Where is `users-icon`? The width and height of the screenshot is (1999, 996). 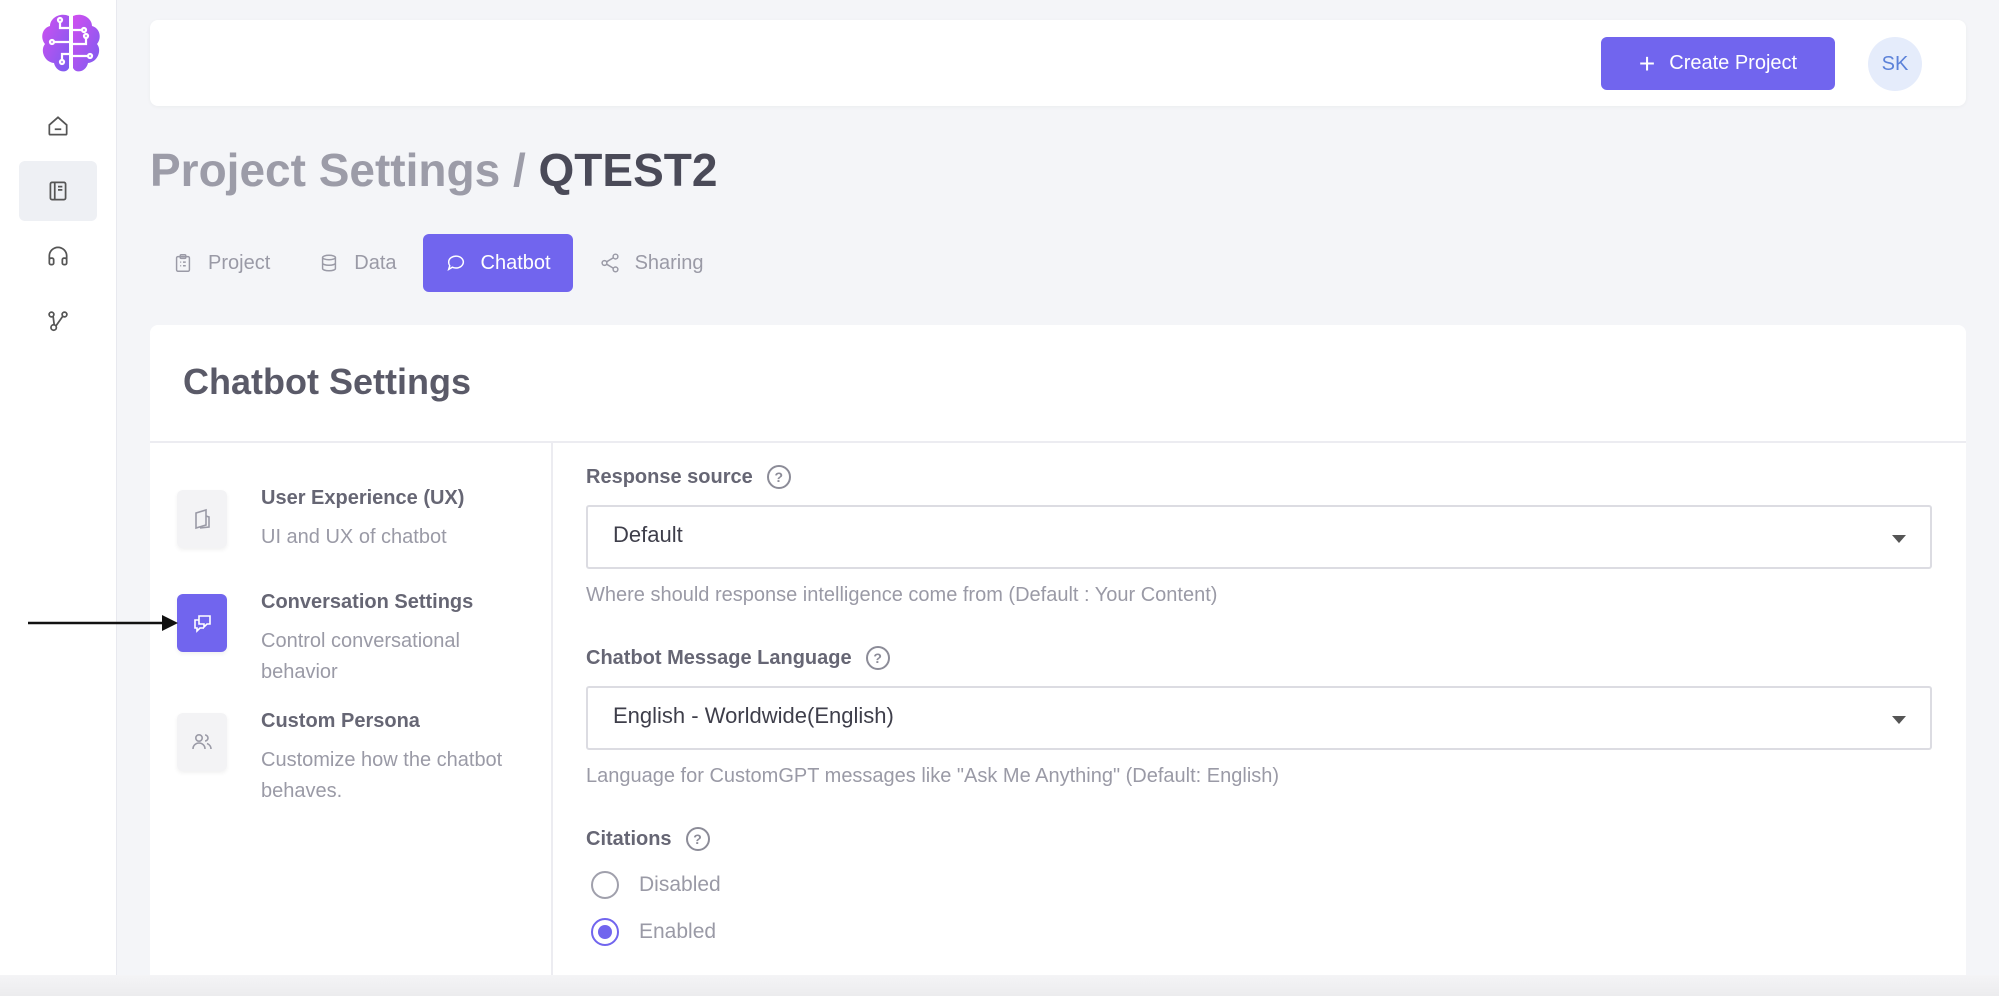
users-icon is located at coordinates (202, 742).